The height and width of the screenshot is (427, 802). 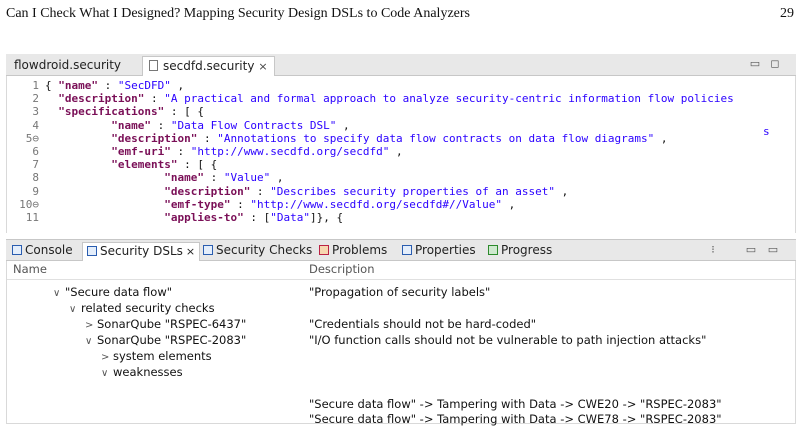 I want to click on line-number: 3, so click(x=35, y=112).